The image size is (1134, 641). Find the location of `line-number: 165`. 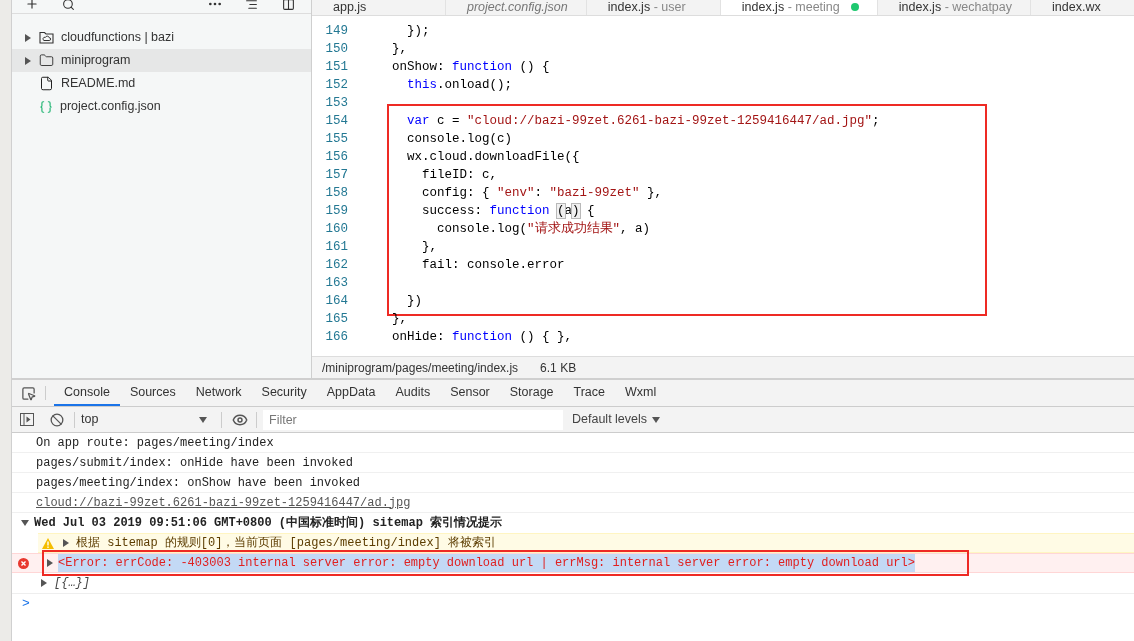

line-number: 165 is located at coordinates (336, 319).